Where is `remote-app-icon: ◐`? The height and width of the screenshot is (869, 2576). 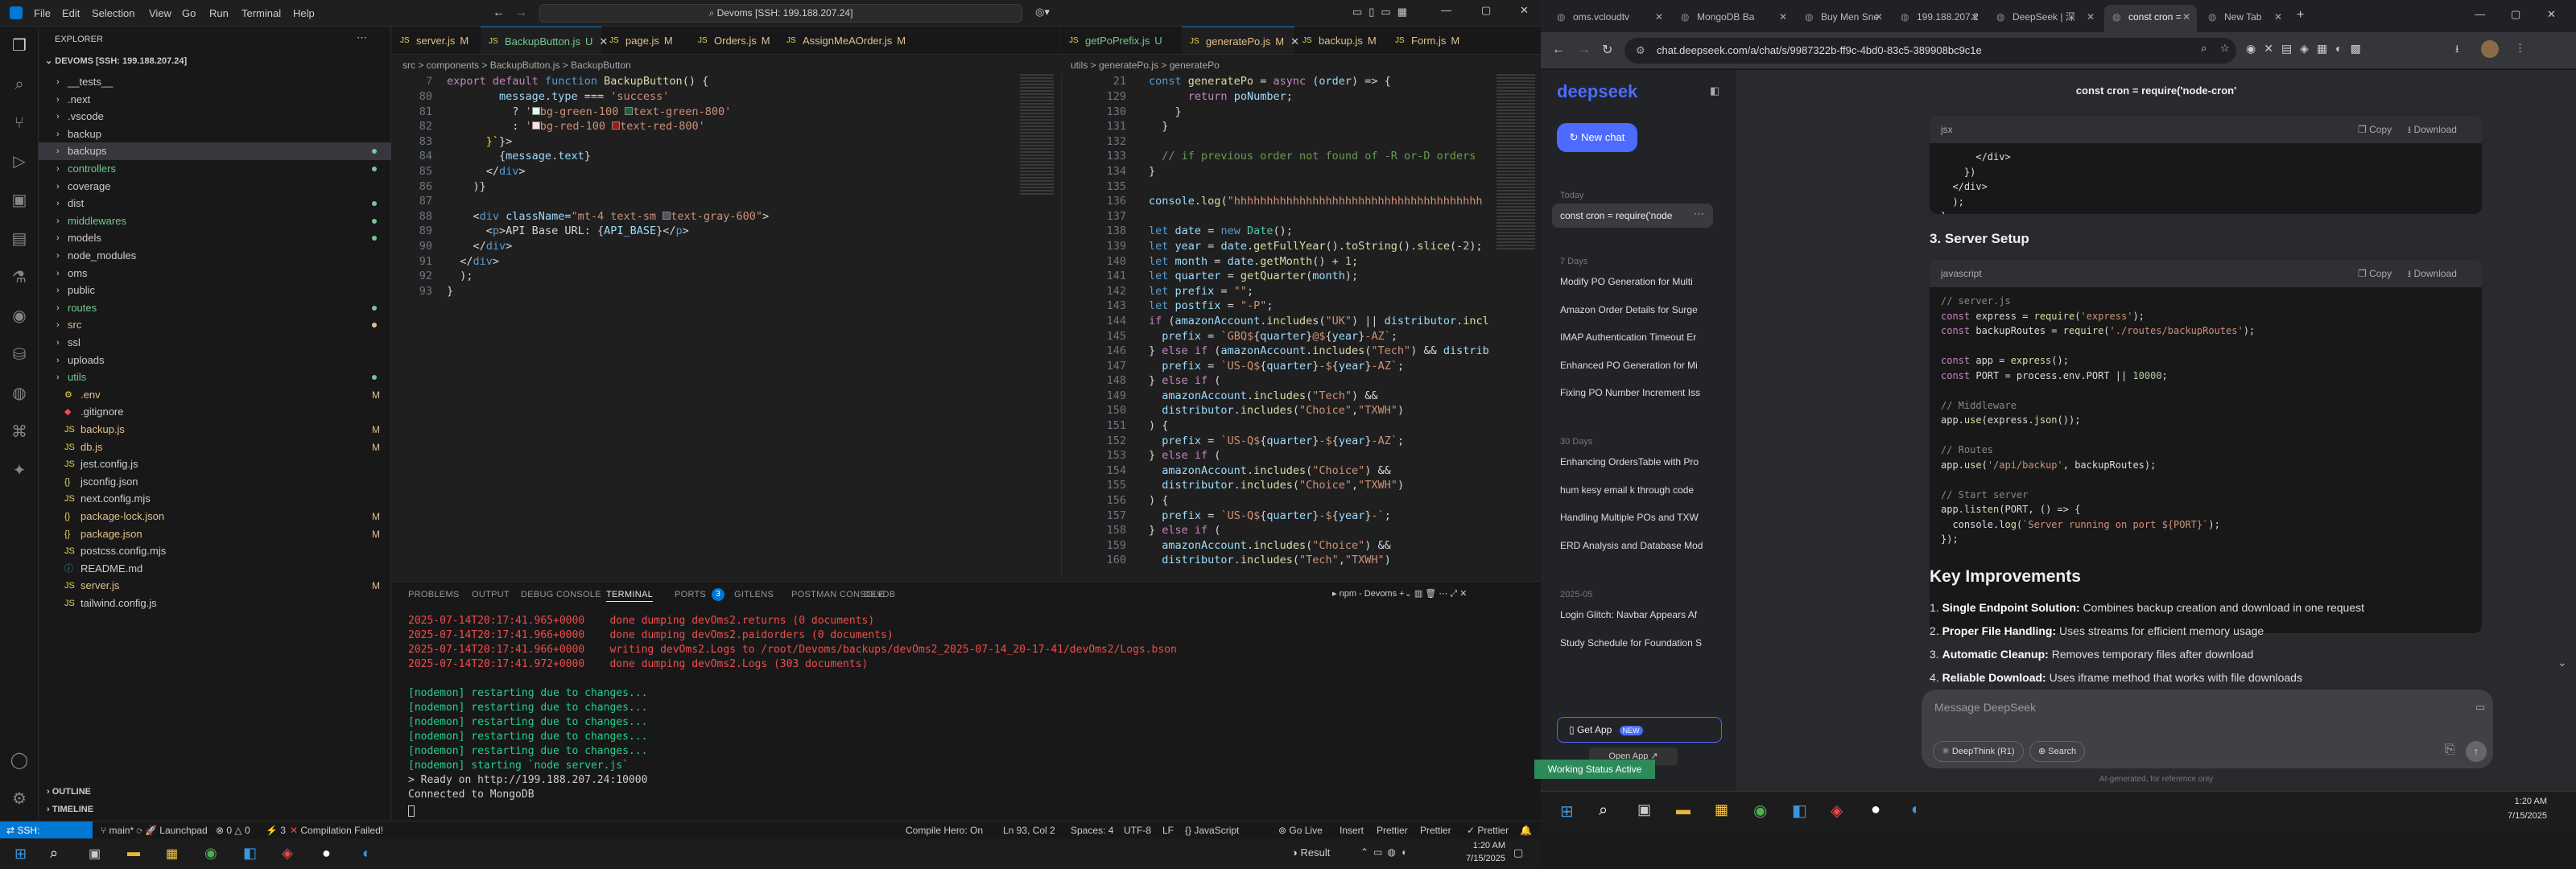 remote-app-icon: ◐ is located at coordinates (1916, 810).